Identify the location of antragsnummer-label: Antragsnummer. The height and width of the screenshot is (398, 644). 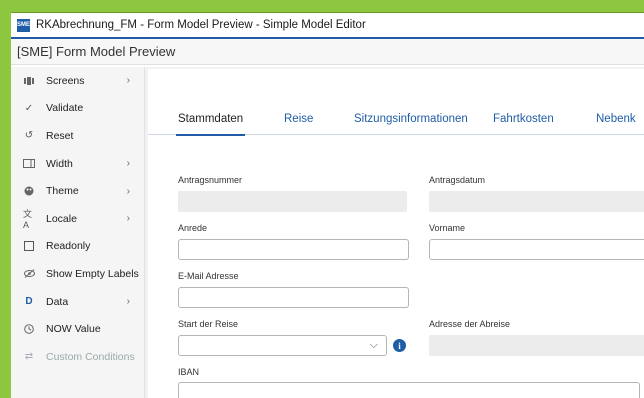
(210, 180).